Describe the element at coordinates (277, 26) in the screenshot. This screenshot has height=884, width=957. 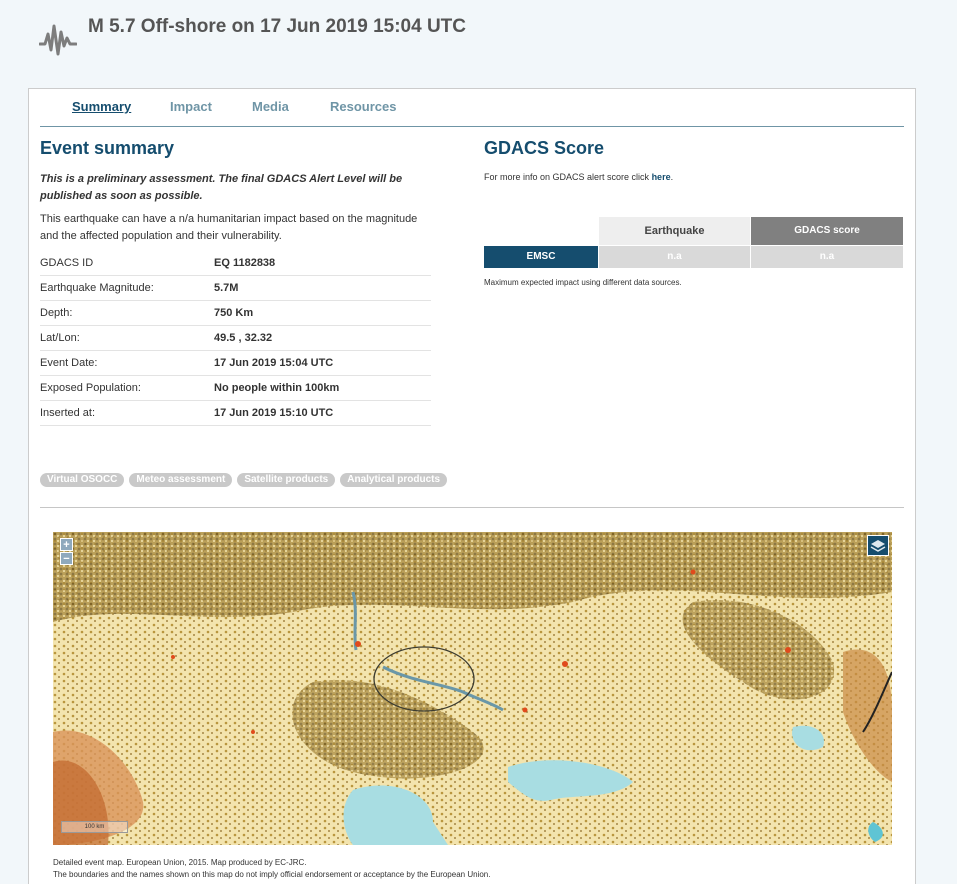
I see `page-title: M 5.7 Off-shore on 17 Jun 2019 15:04 UTC` at that location.